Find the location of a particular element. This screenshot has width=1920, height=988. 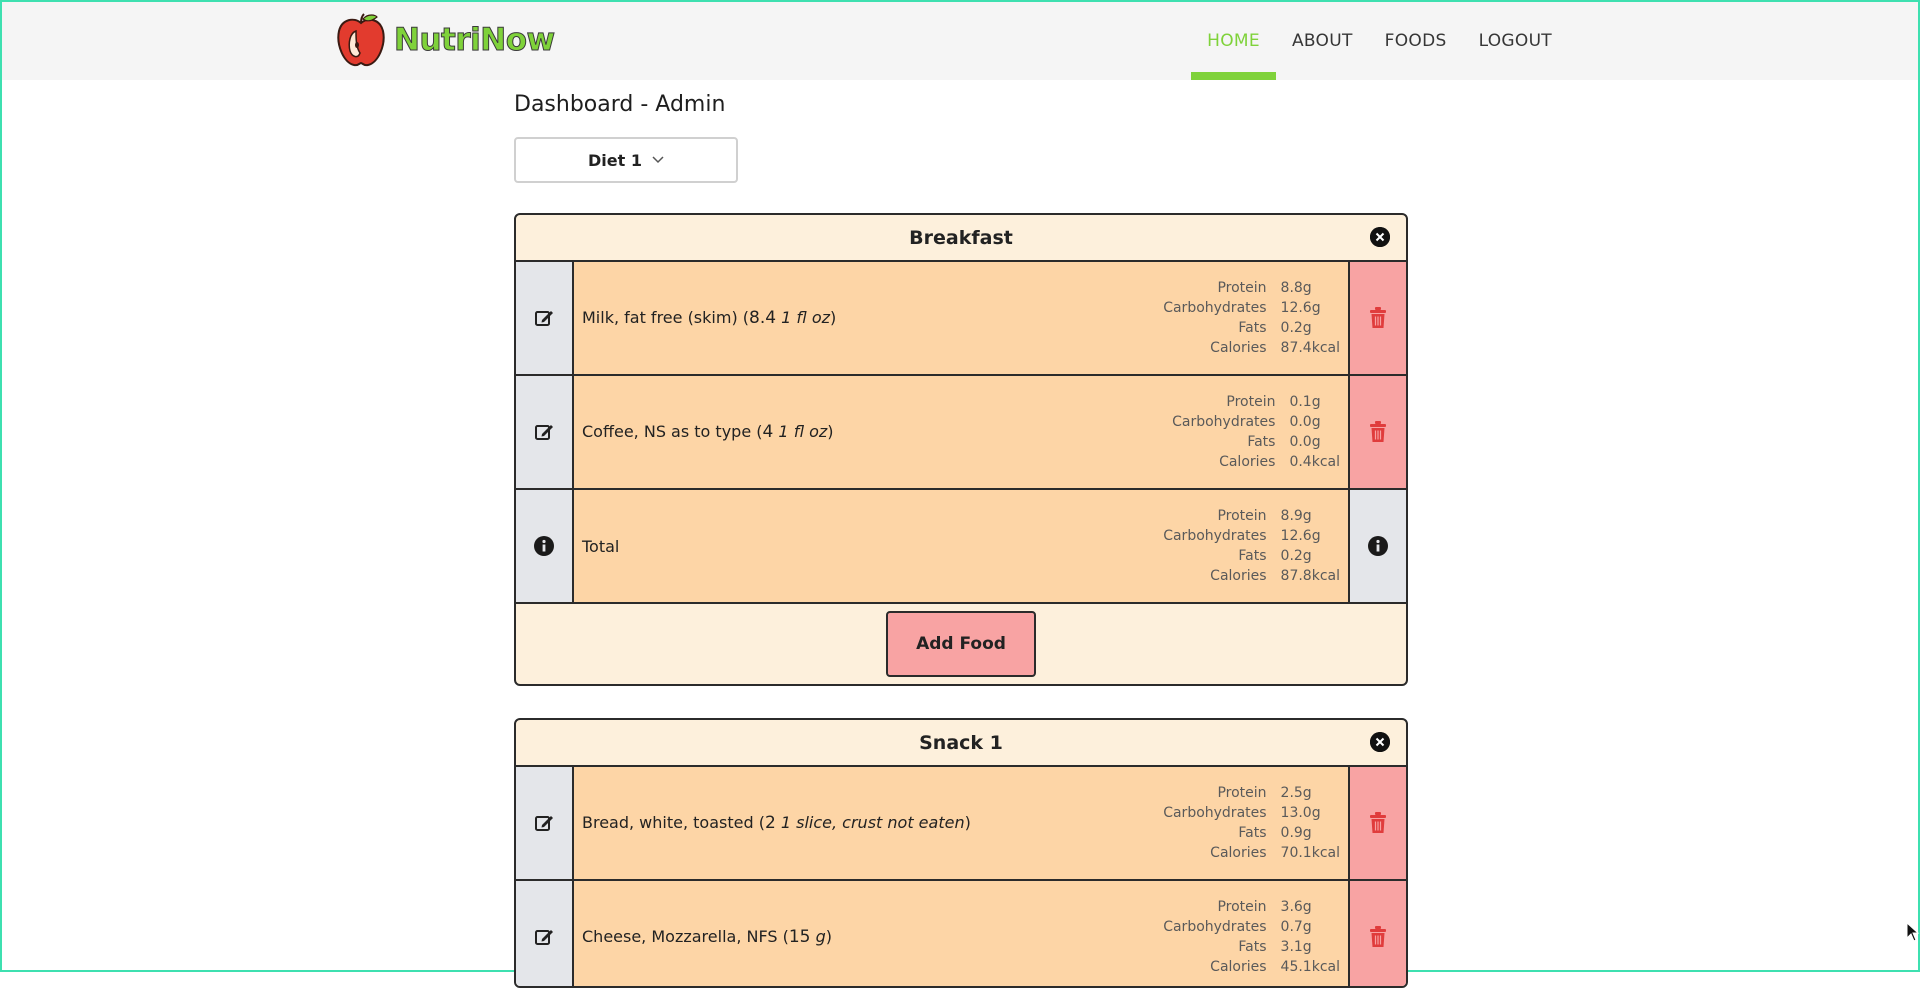

diet-select-value: Diet 1 is located at coordinates (615, 160).